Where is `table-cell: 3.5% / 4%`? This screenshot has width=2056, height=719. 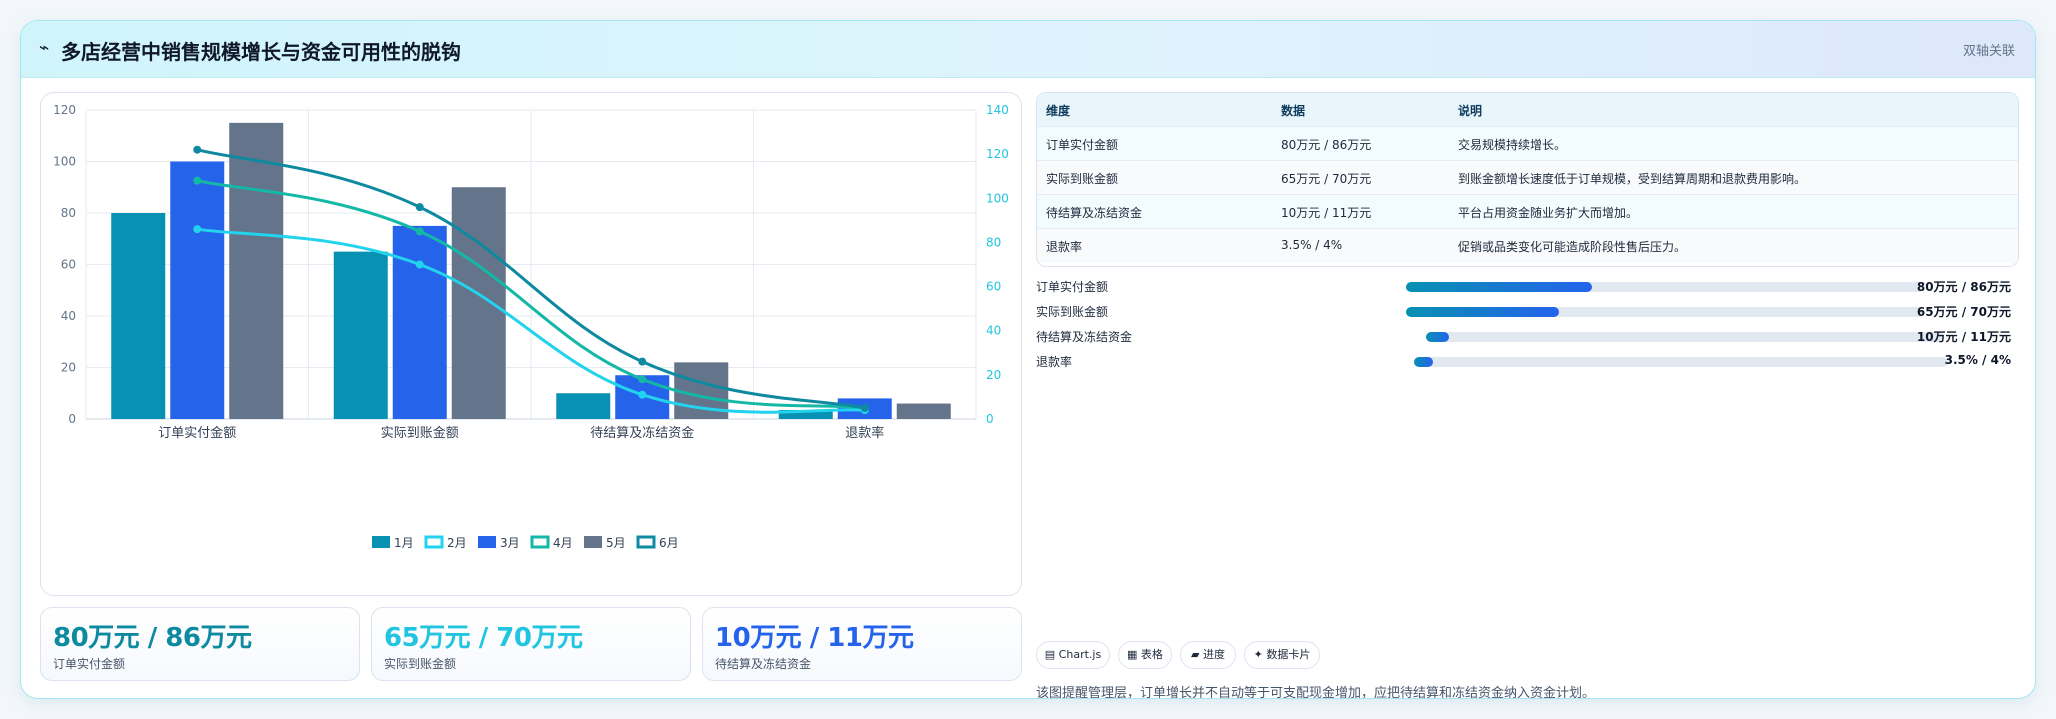 table-cell: 3.5% / 4% is located at coordinates (1312, 245).